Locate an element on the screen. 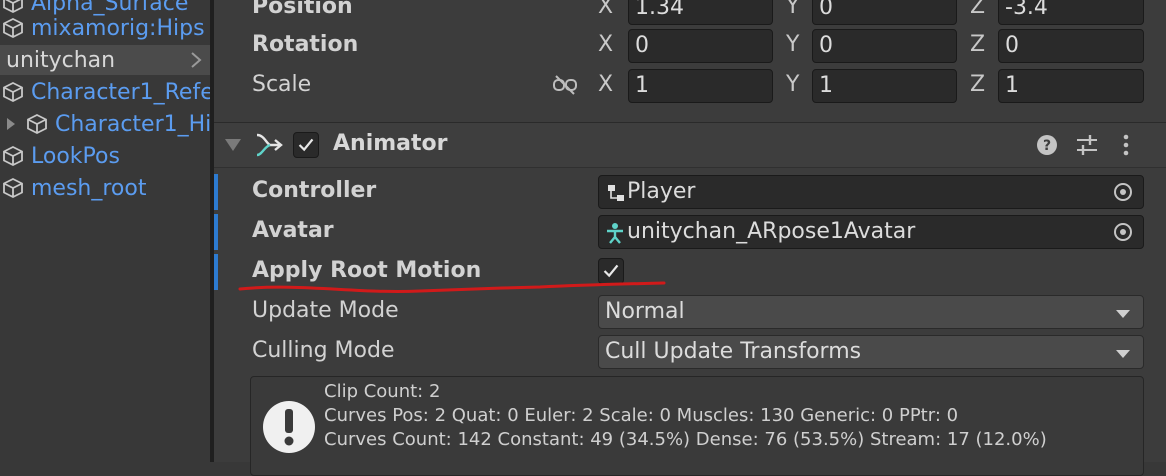 The image size is (1166, 476). update-mode-row: Update Mode Normal is located at coordinates (690, 312).